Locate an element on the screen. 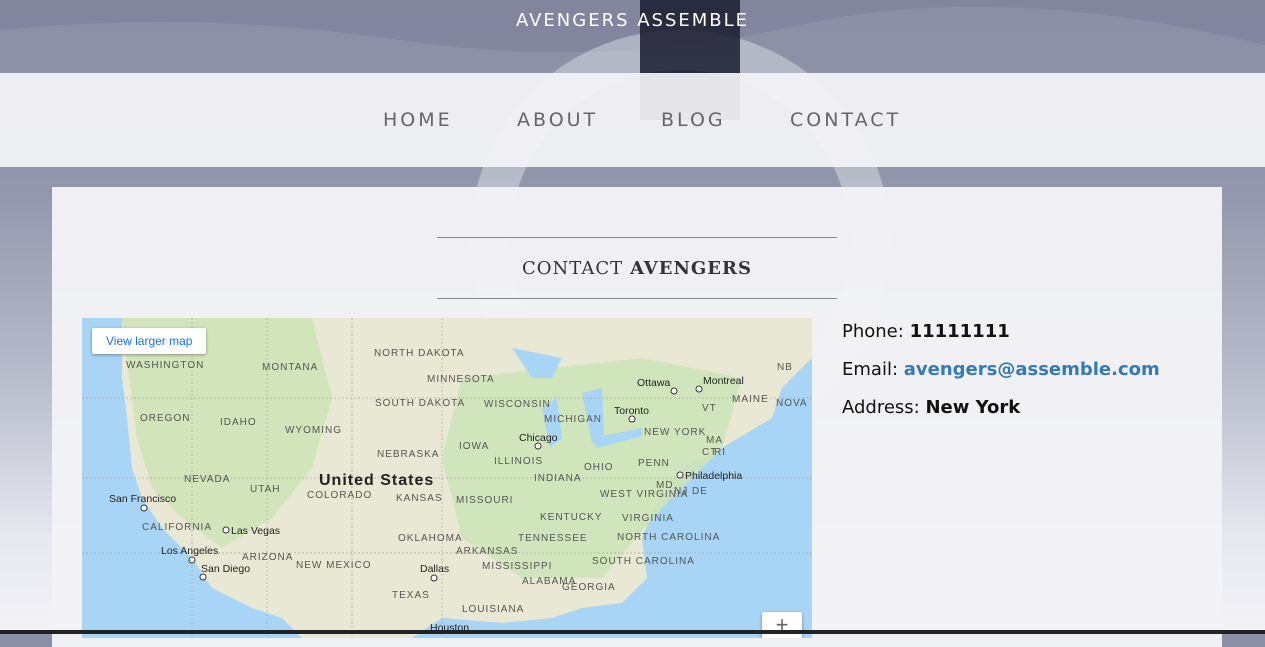 The height and width of the screenshot is (647, 1265). map-label-texas: TEXAS is located at coordinates (411, 595).